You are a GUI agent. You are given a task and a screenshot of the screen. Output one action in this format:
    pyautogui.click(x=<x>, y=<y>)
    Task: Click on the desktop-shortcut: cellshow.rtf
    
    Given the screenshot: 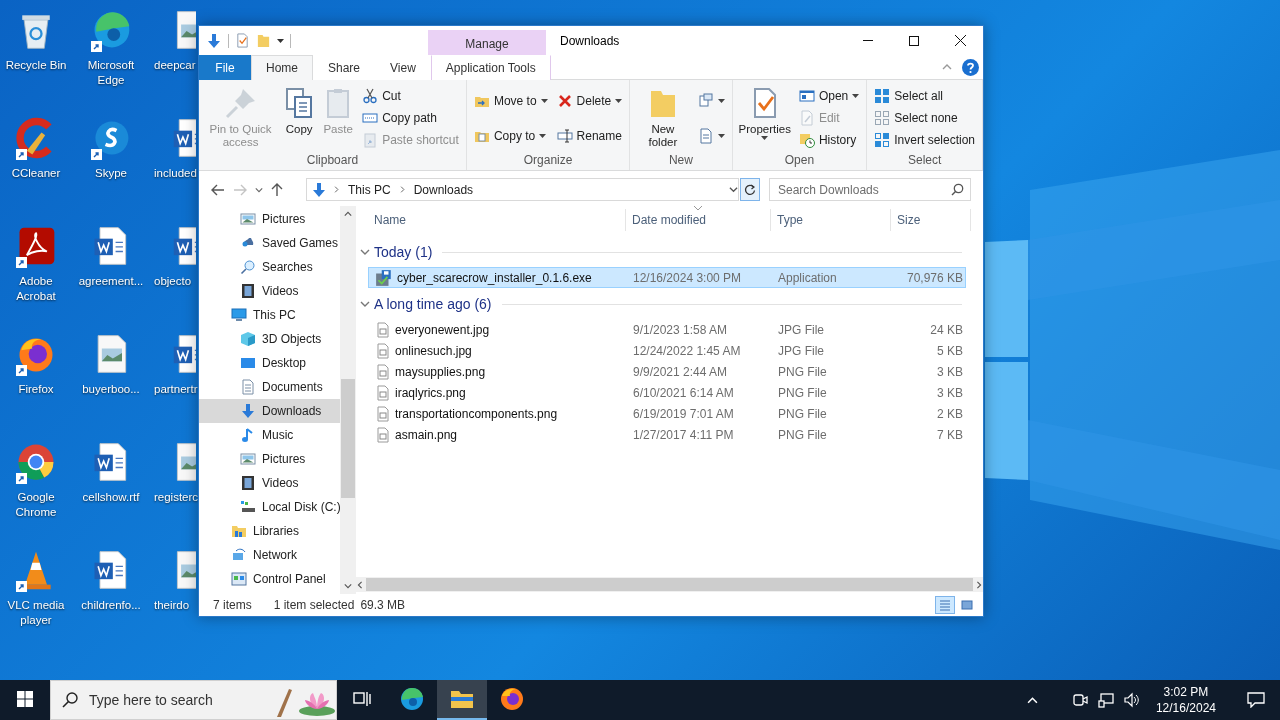 What is the action you would take?
    pyautogui.click(x=111, y=494)
    